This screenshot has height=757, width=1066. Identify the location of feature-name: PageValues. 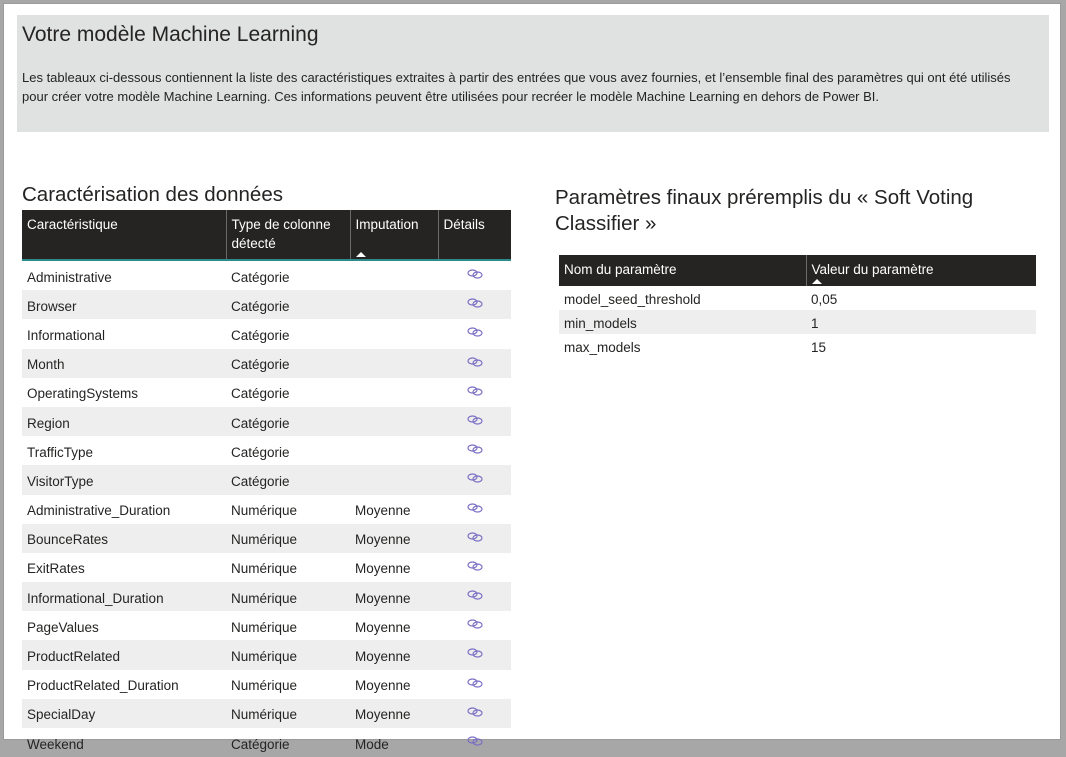
(63, 627).